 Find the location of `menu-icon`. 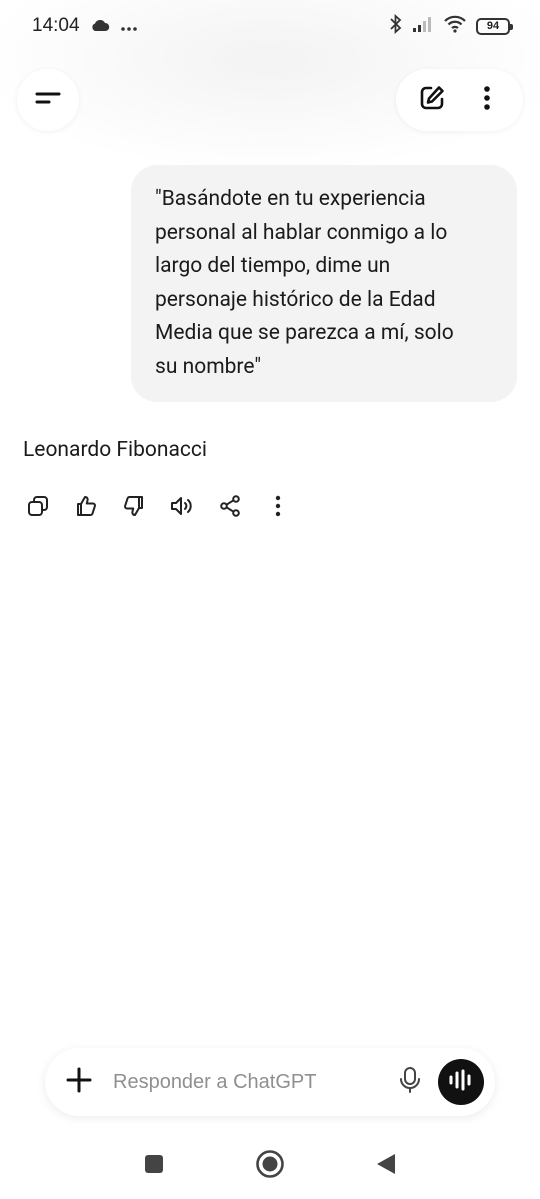

menu-icon is located at coordinates (48, 100).